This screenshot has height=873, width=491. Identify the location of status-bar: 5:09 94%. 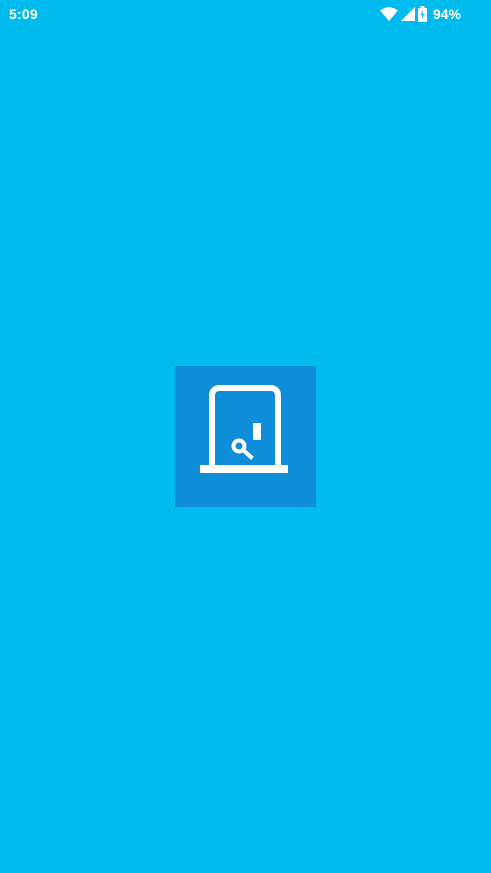
(245, 14).